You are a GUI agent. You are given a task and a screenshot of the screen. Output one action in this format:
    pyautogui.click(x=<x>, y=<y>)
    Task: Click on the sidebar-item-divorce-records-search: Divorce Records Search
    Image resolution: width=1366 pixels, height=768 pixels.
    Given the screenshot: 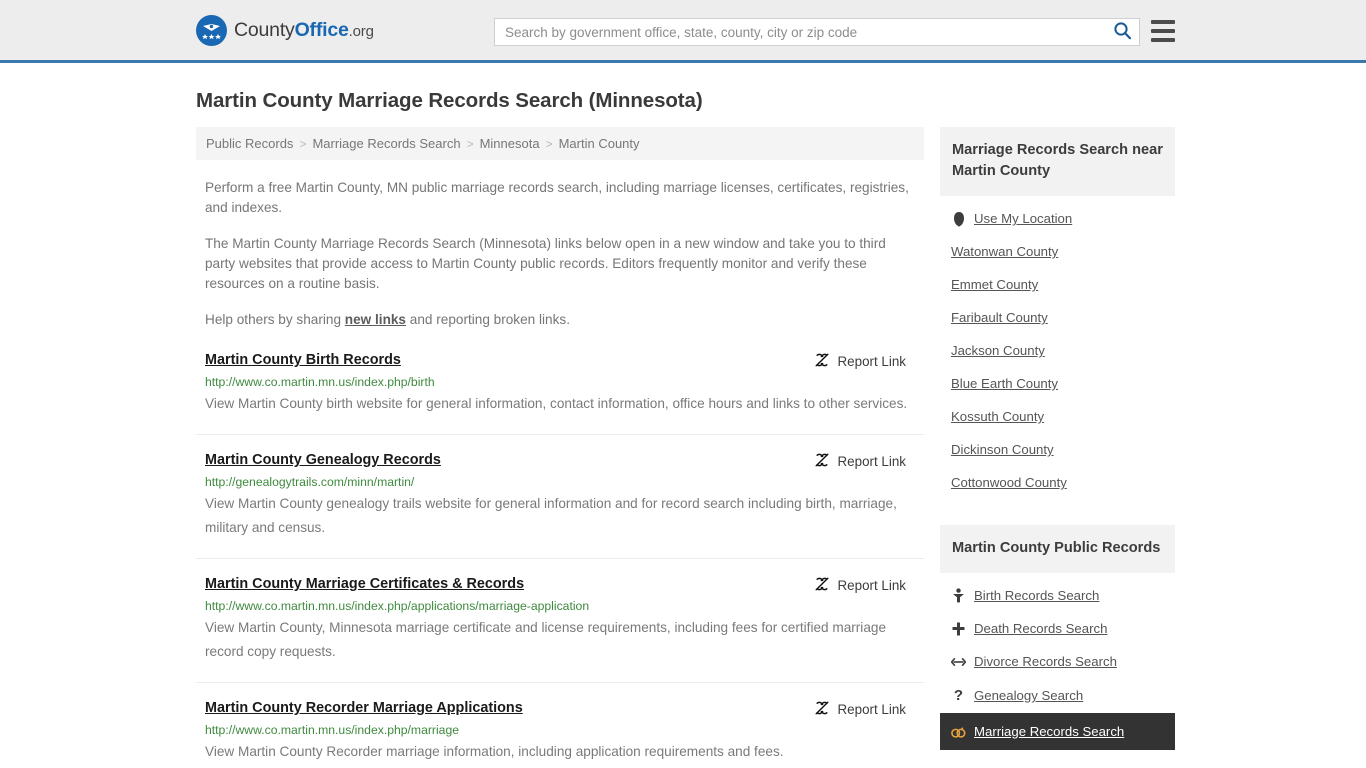 What is the action you would take?
    pyautogui.click(x=1057, y=661)
    